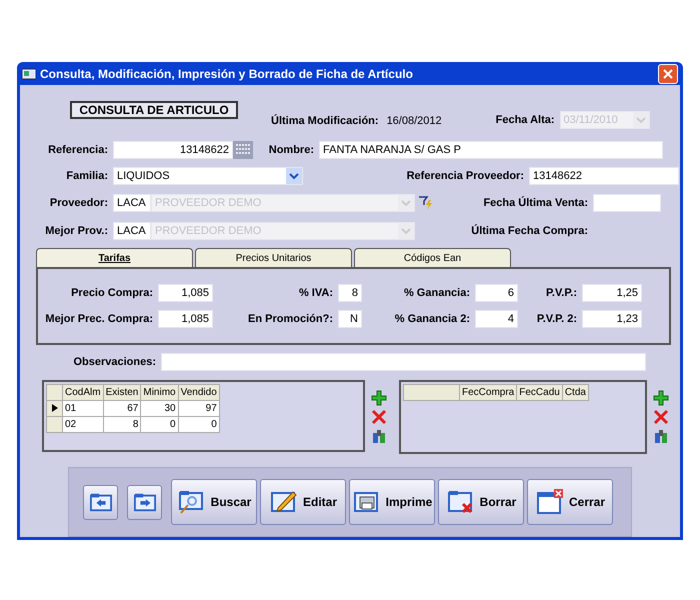 The width and height of the screenshot is (700, 600). I want to click on table-cell: 67, so click(122, 408).